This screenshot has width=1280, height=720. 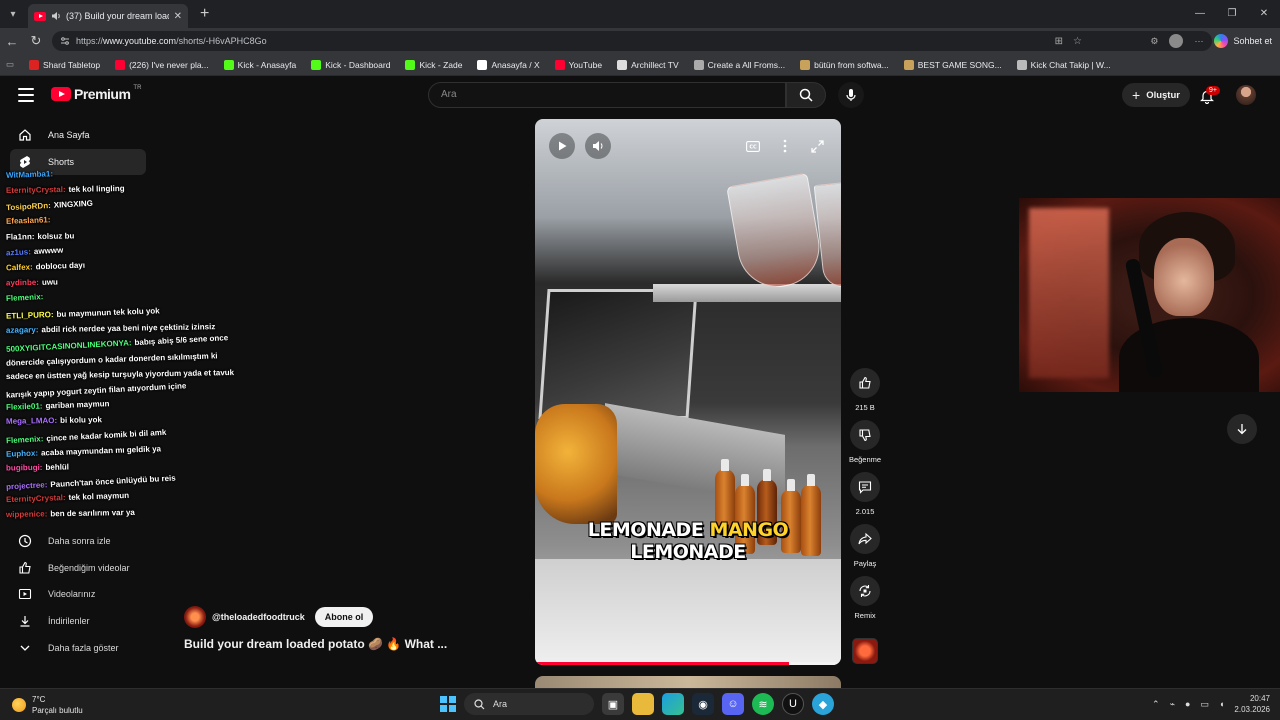 What do you see at coordinates (195, 617) in the screenshot?
I see `channel-avatar` at bounding box center [195, 617].